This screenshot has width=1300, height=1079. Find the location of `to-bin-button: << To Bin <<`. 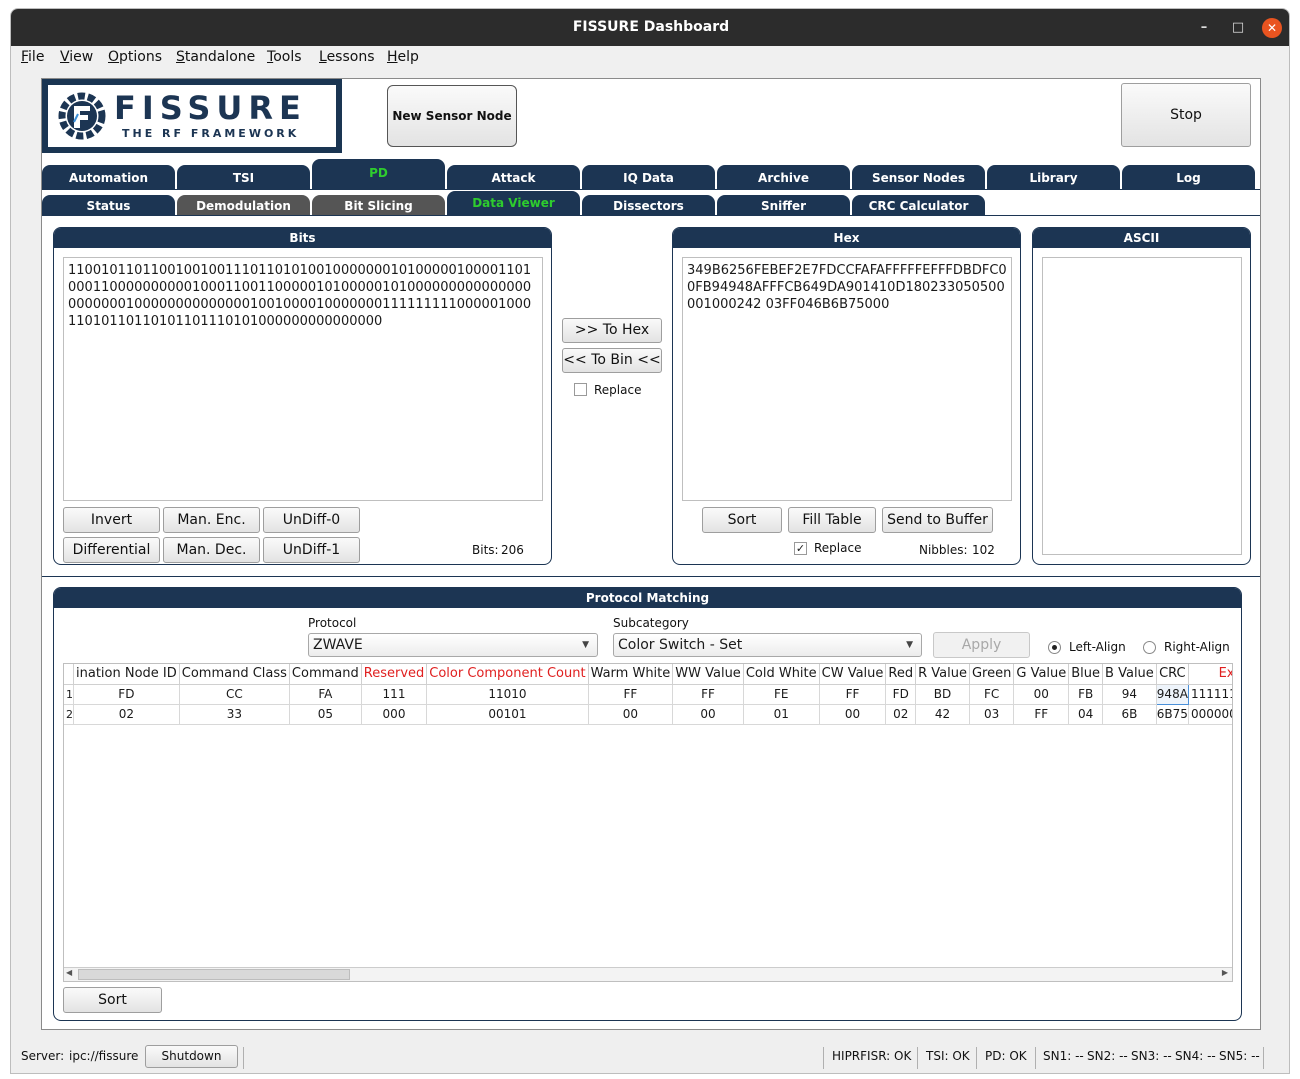

to-bin-button: << To Bin << is located at coordinates (612, 360).